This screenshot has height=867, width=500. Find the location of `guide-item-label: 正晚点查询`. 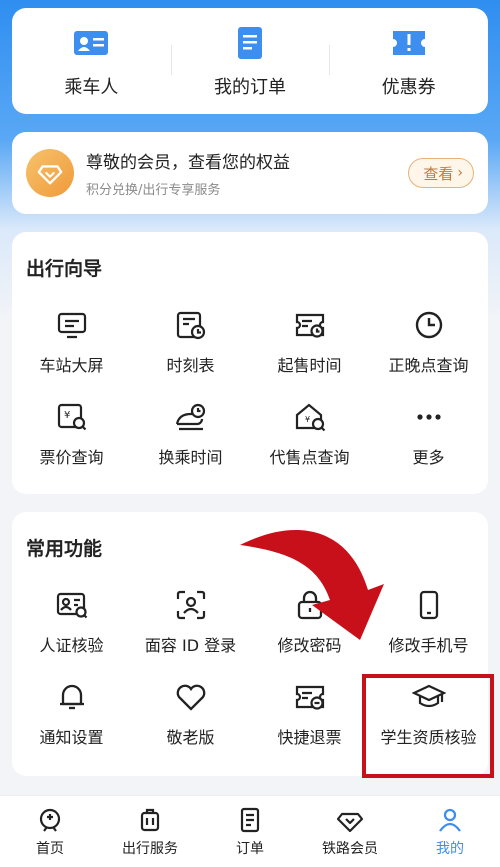

guide-item-label: 正晚点查询 is located at coordinates (428, 365).